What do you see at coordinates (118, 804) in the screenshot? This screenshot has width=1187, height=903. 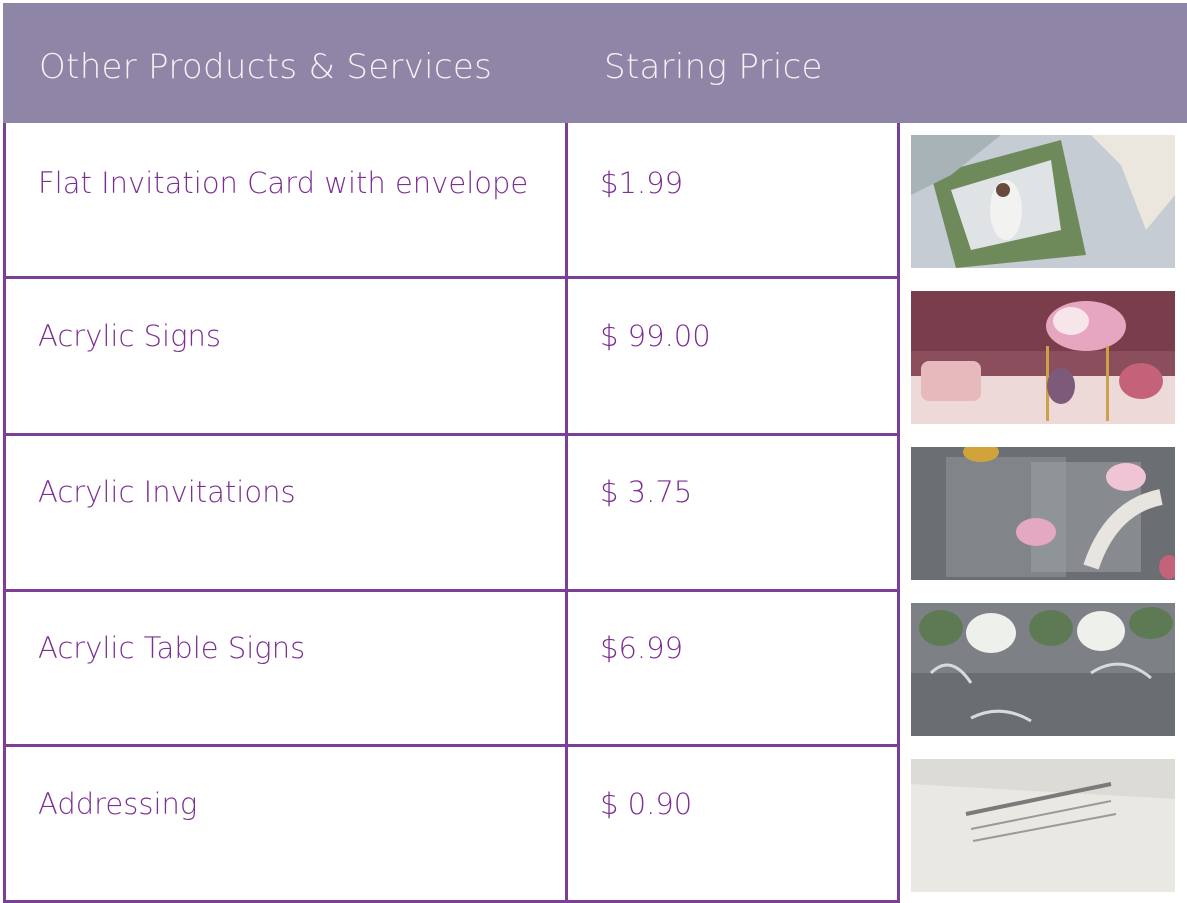 I see `product-name: Addressing` at bounding box center [118, 804].